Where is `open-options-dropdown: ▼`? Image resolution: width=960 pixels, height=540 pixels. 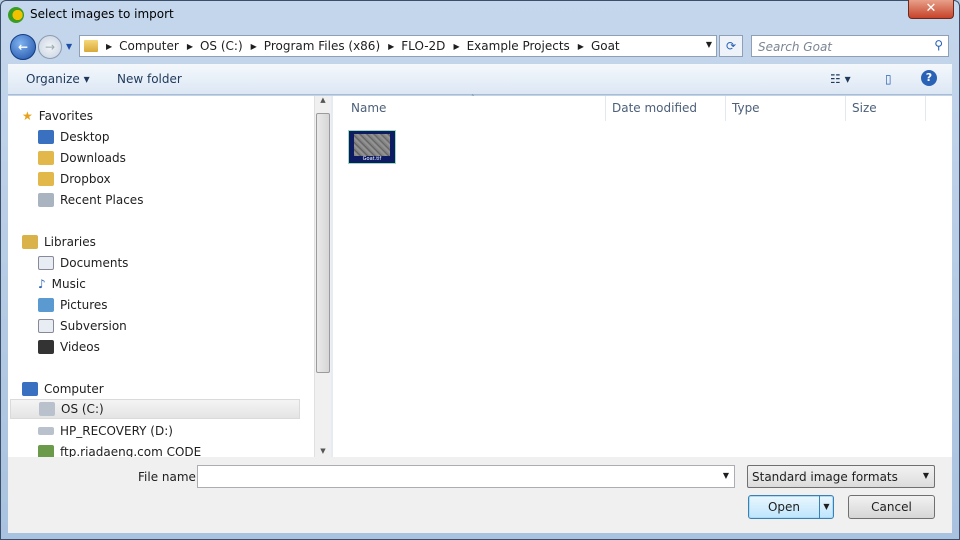 open-options-dropdown: ▼ is located at coordinates (826, 507).